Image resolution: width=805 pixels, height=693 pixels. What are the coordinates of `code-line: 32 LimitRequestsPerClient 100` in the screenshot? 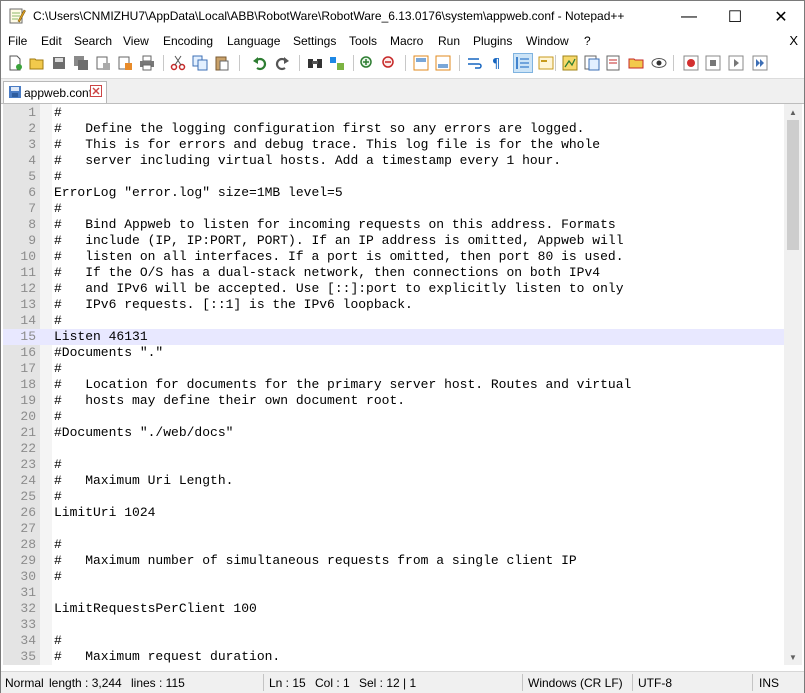 It's located at (393, 609).